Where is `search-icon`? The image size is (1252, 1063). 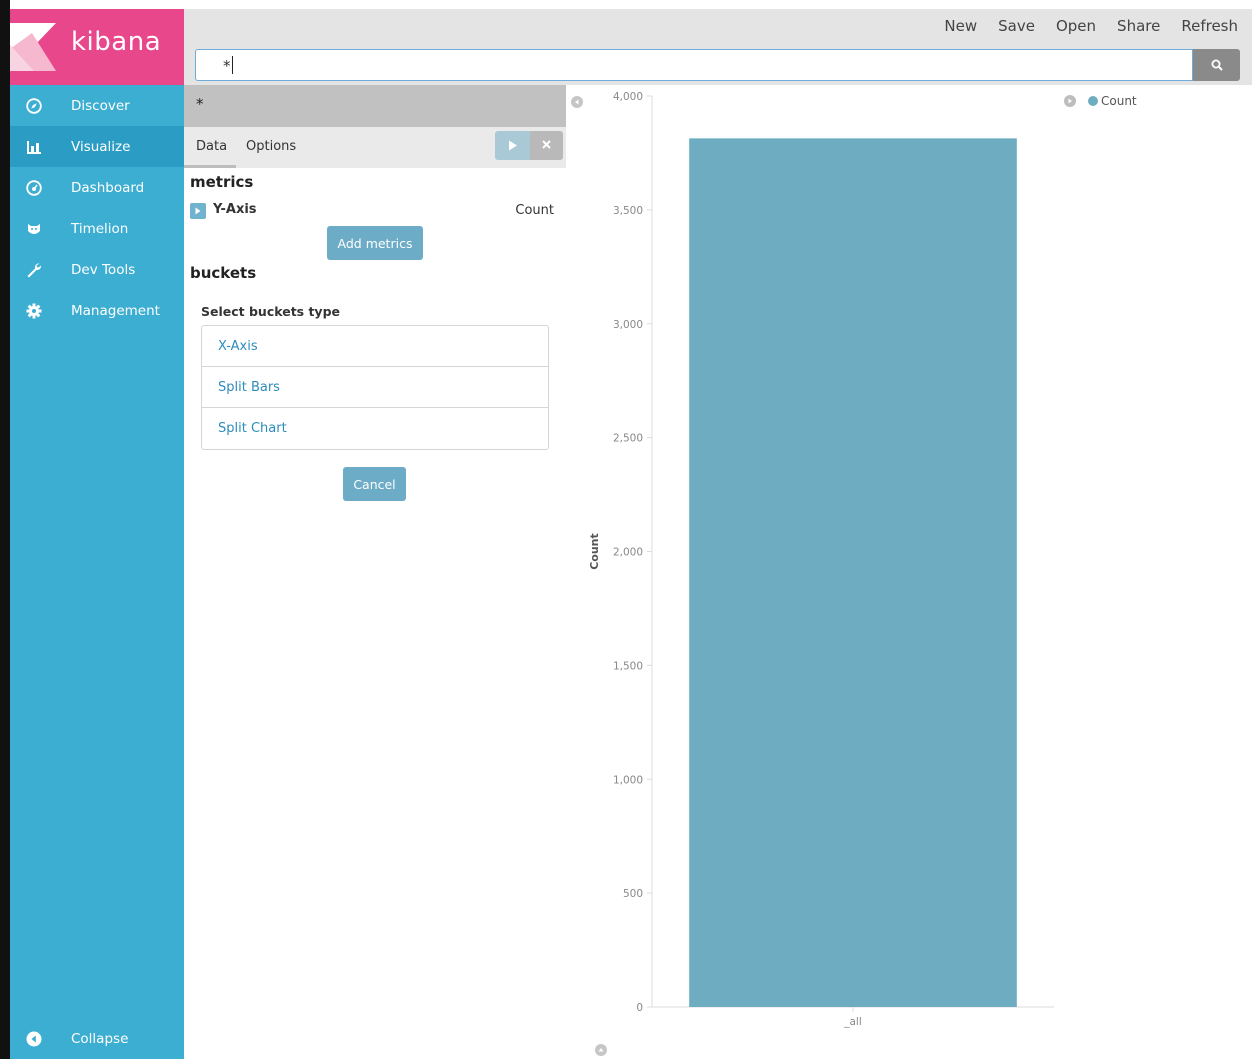
search-icon is located at coordinates (1217, 65).